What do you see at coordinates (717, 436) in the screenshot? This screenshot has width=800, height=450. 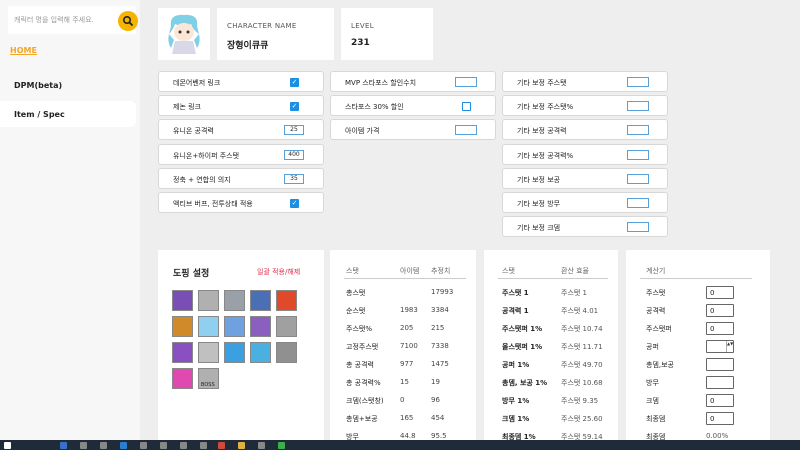 I see `calculator-result: 0.00%` at bounding box center [717, 436].